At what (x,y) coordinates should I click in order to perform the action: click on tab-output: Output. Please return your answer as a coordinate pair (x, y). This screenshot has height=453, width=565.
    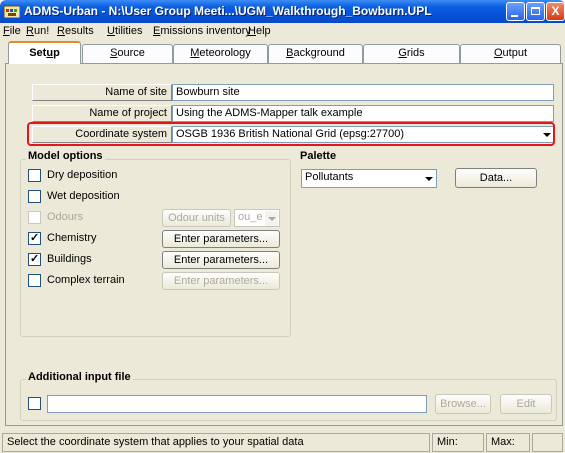
    Looking at the image, I should click on (510, 53).